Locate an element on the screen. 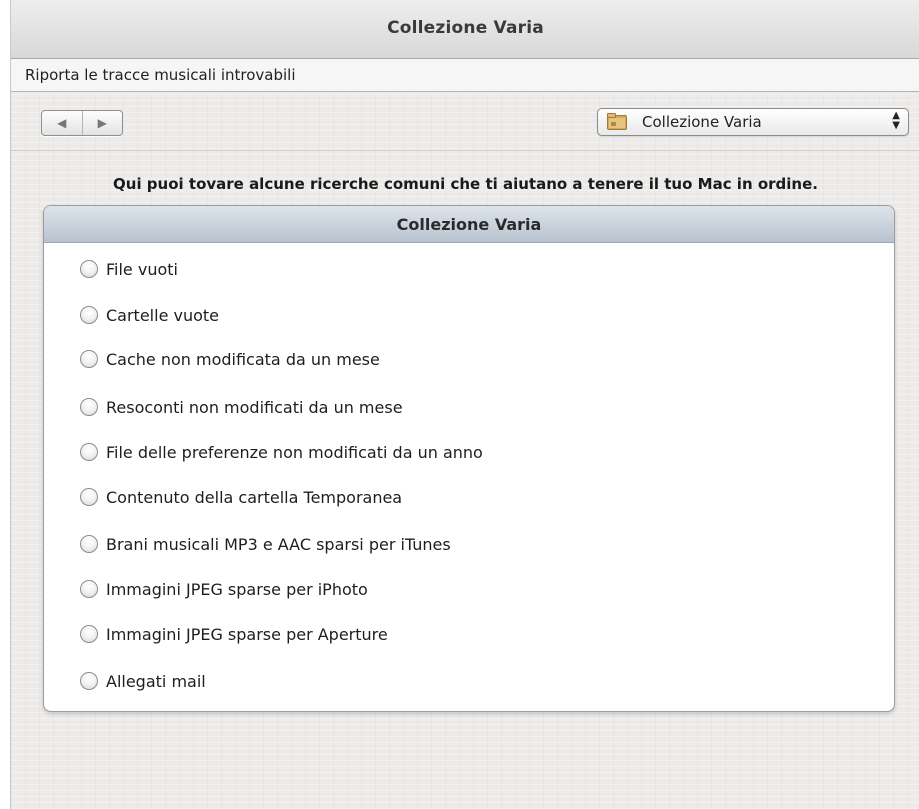 The image size is (919, 809). option-cartelle-vuote: Cartelle vuote is located at coordinates (149, 315).